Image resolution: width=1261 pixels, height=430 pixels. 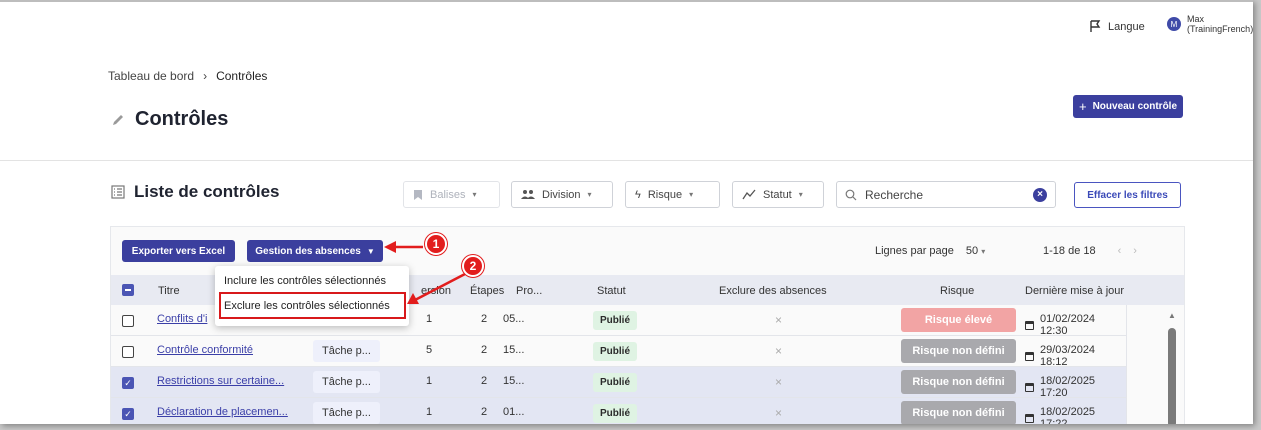 I want to click on callout-arrows, so click(x=425, y=272).